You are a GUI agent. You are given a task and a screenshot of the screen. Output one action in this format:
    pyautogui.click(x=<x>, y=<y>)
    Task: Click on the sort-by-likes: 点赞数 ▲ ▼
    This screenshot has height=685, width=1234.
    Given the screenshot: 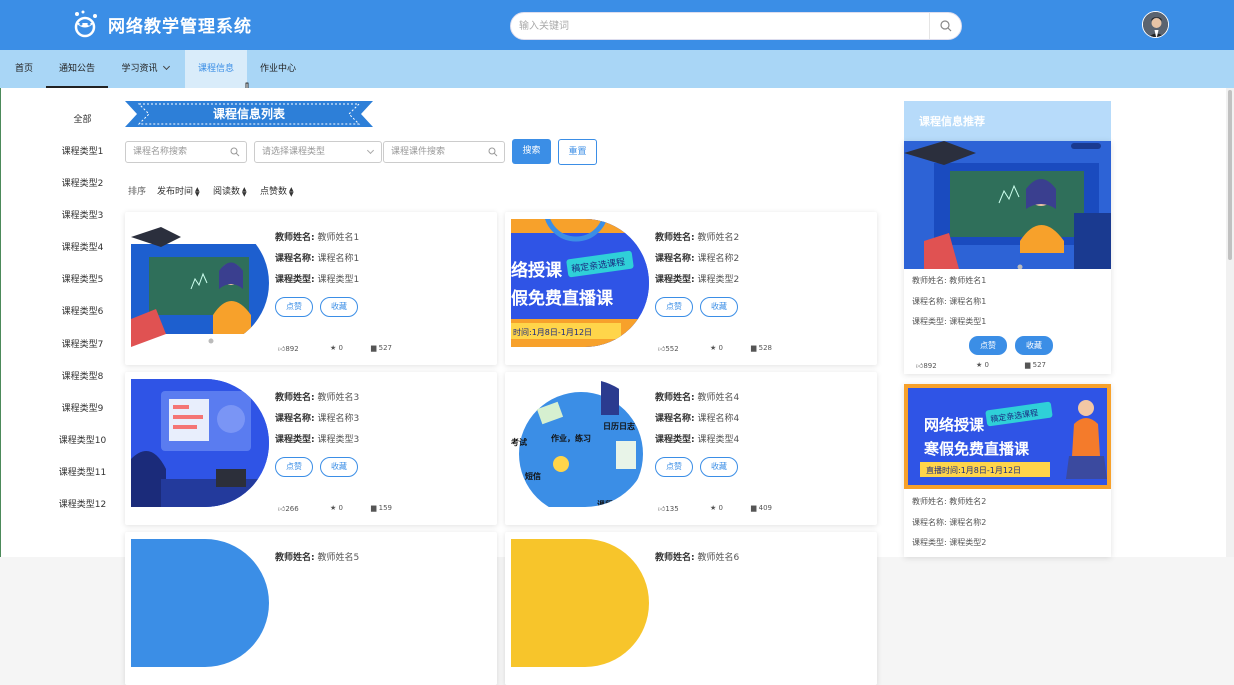 What is the action you would take?
    pyautogui.click(x=277, y=190)
    